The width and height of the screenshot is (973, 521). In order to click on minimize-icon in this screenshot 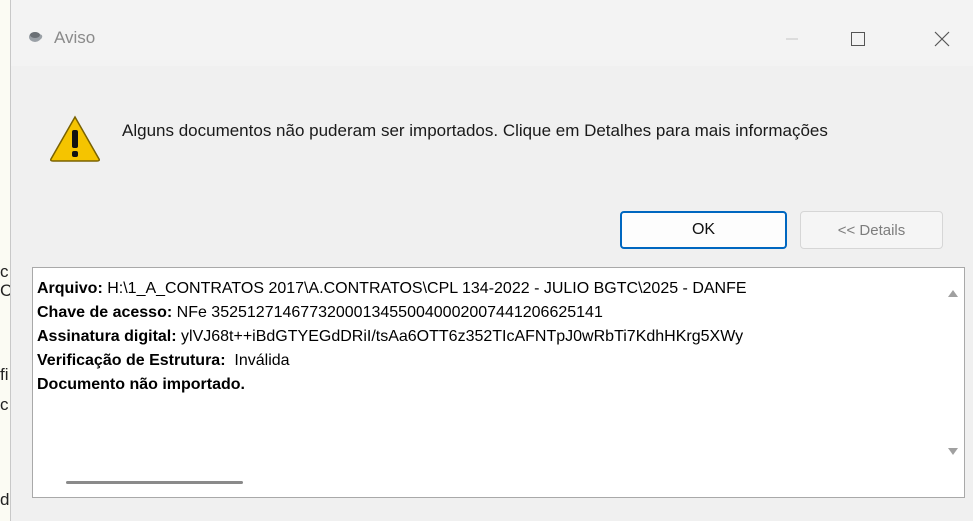, I will do `click(792, 39)`.